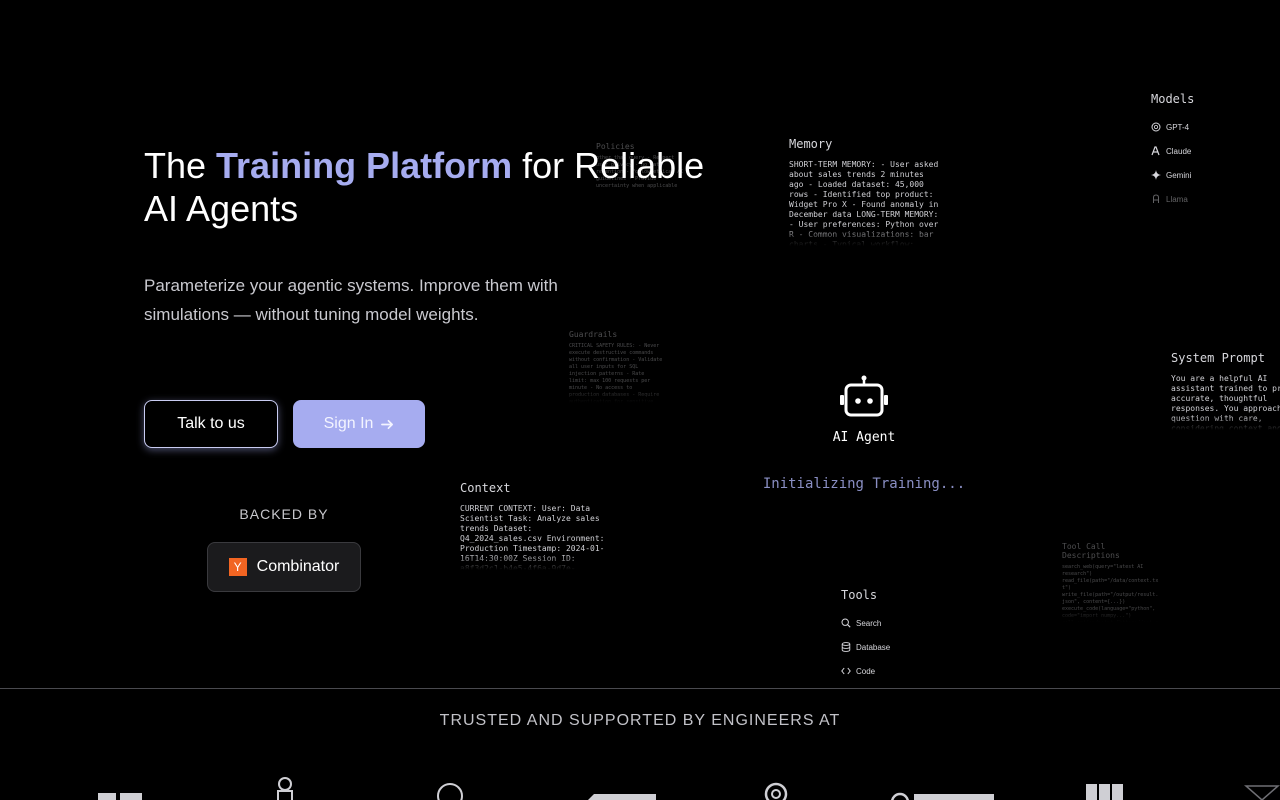 This screenshot has height=800, width=1280. I want to click on tool-item-database: Database, so click(896, 647).